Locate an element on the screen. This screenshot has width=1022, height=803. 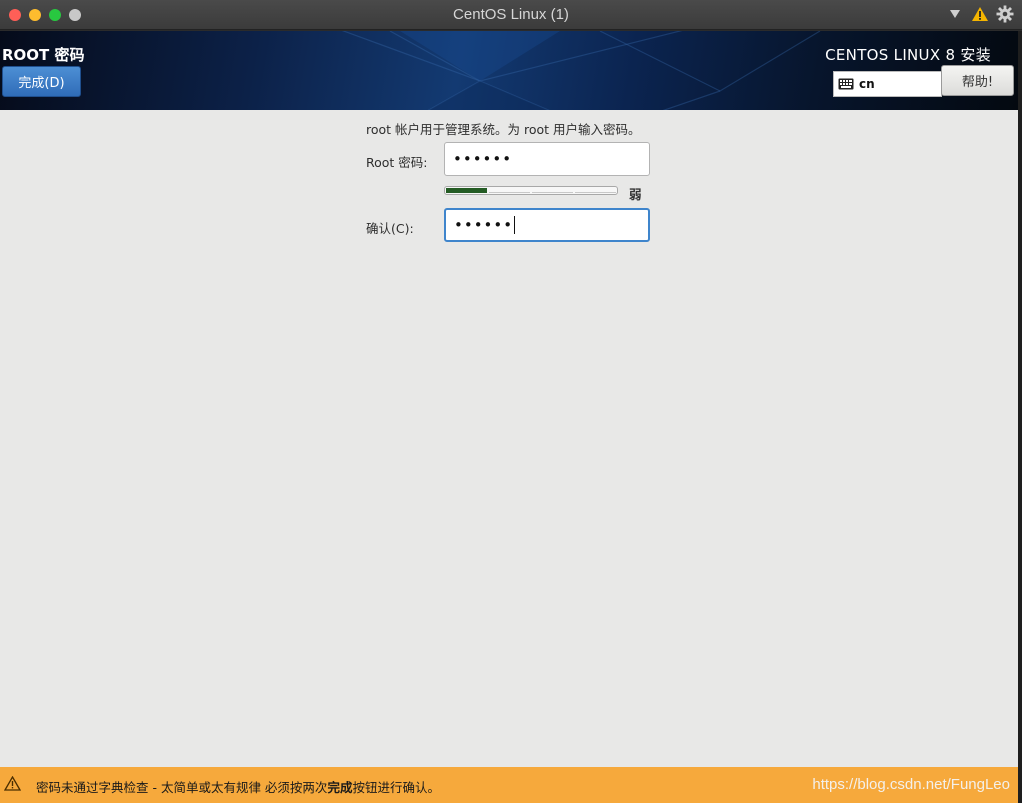
root-password-value: •••••• is located at coordinates (483, 159).